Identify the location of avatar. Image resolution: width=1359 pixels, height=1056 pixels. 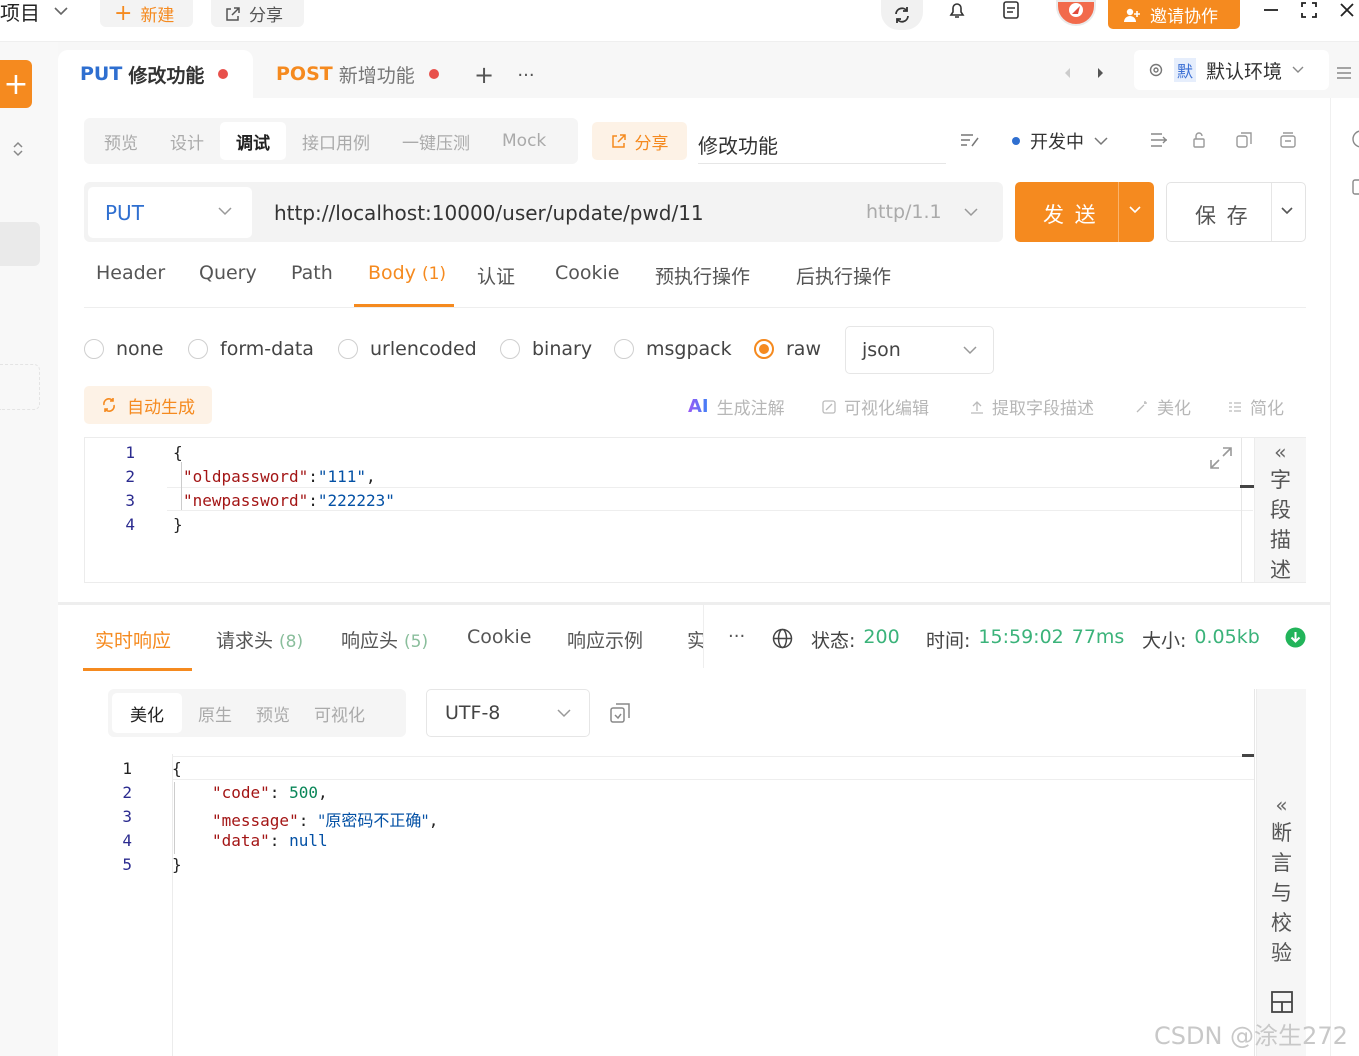
(1076, 13).